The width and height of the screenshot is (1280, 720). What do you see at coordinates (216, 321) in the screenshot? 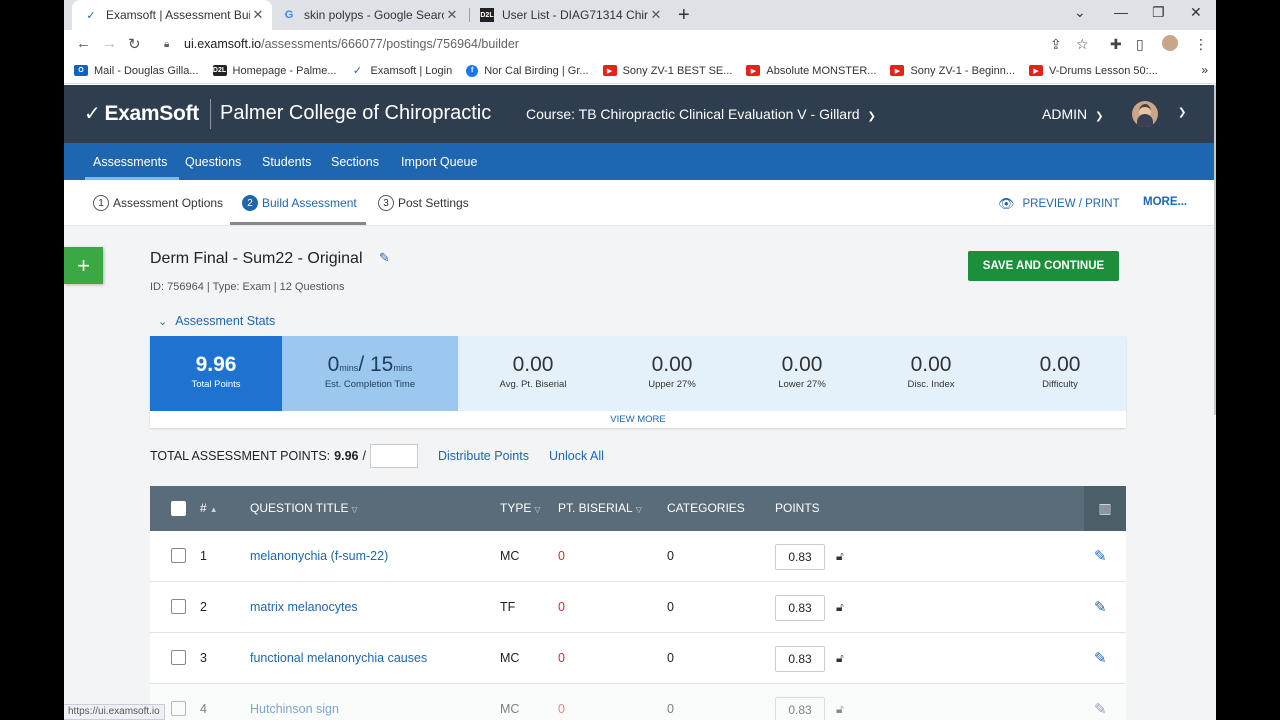
I see `assessment-stats-toggle: ⌄ Assessment Stats` at bounding box center [216, 321].